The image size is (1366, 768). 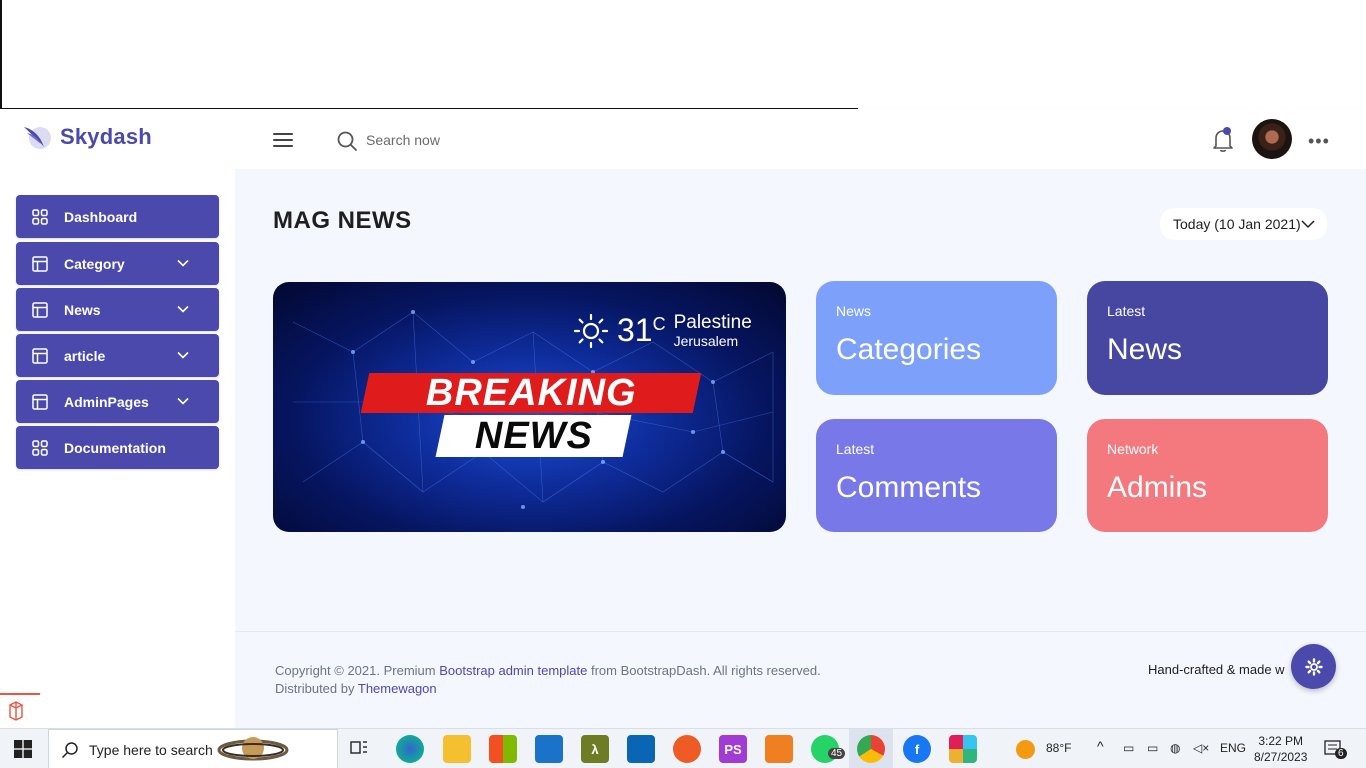 I want to click on gear-icon, so click(x=1313, y=666).